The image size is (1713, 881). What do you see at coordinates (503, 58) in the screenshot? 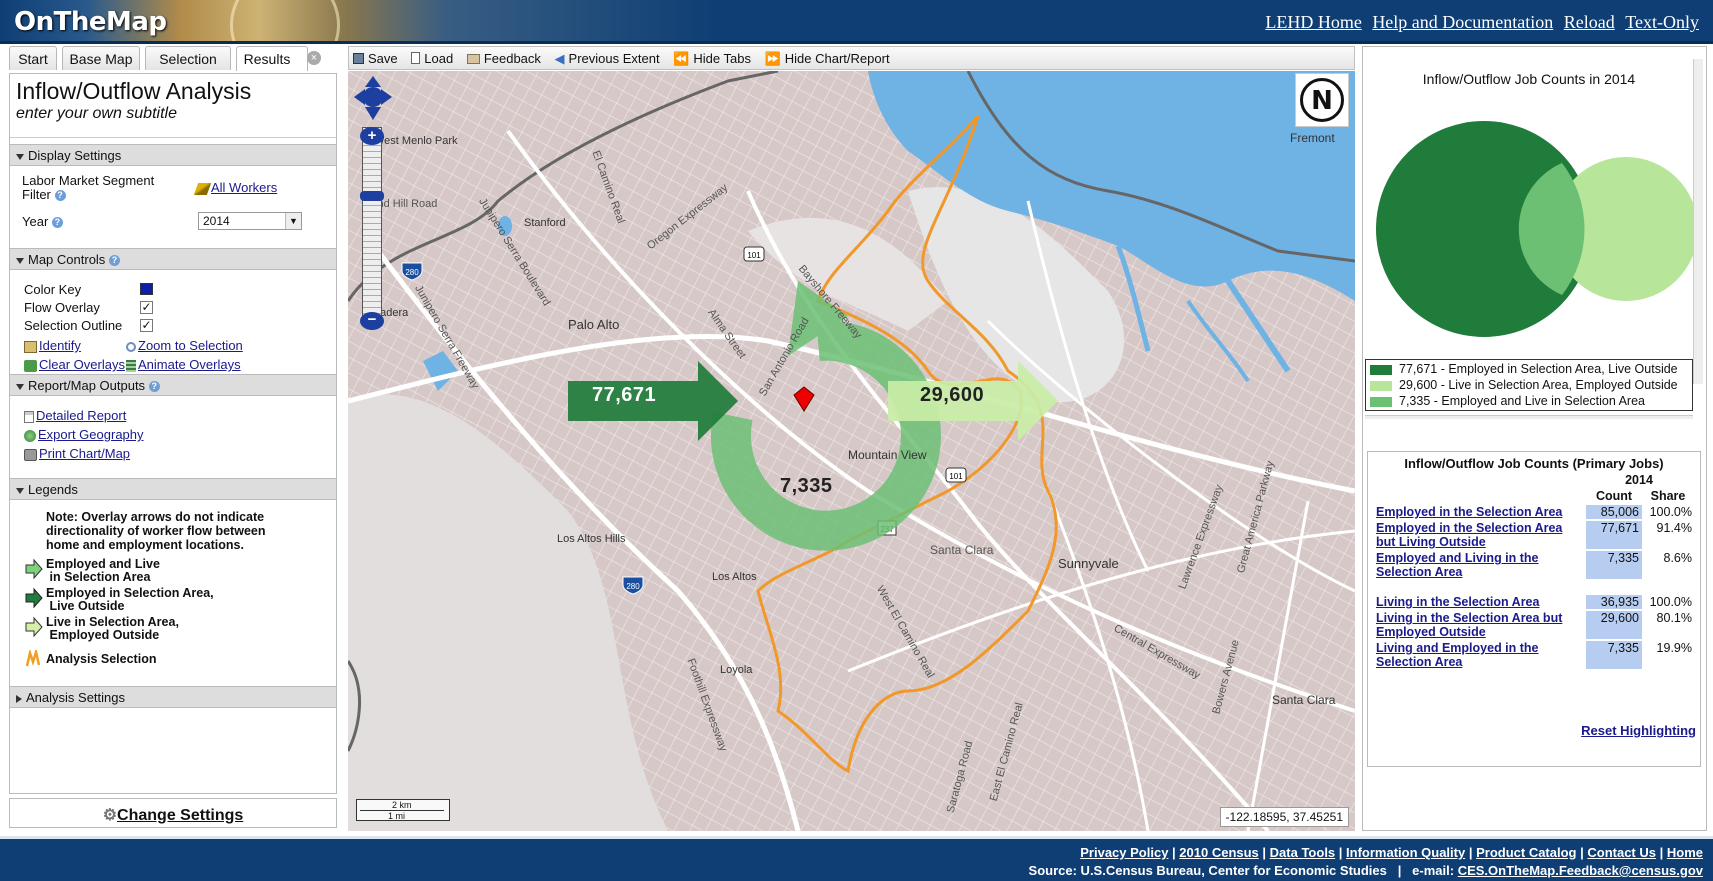
I see `feedback-button: Feedback` at bounding box center [503, 58].